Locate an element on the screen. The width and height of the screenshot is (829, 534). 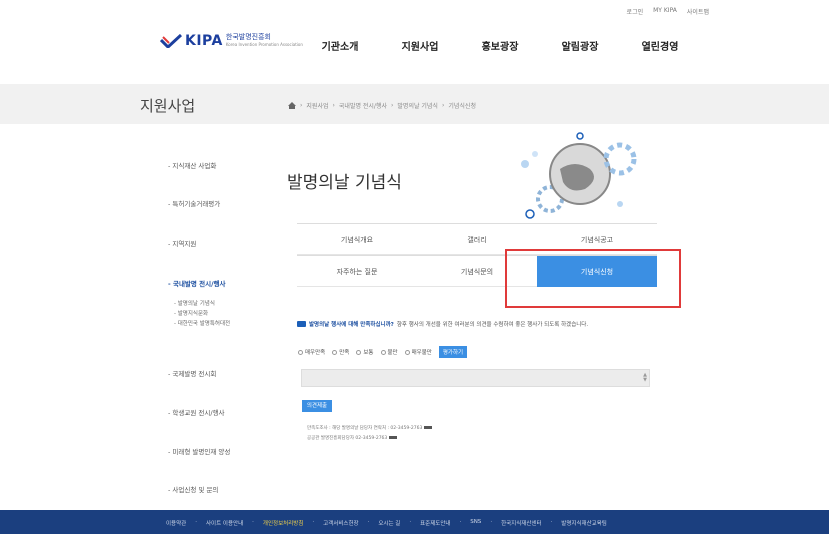
decorative-gears-globe is located at coordinates (580, 174).